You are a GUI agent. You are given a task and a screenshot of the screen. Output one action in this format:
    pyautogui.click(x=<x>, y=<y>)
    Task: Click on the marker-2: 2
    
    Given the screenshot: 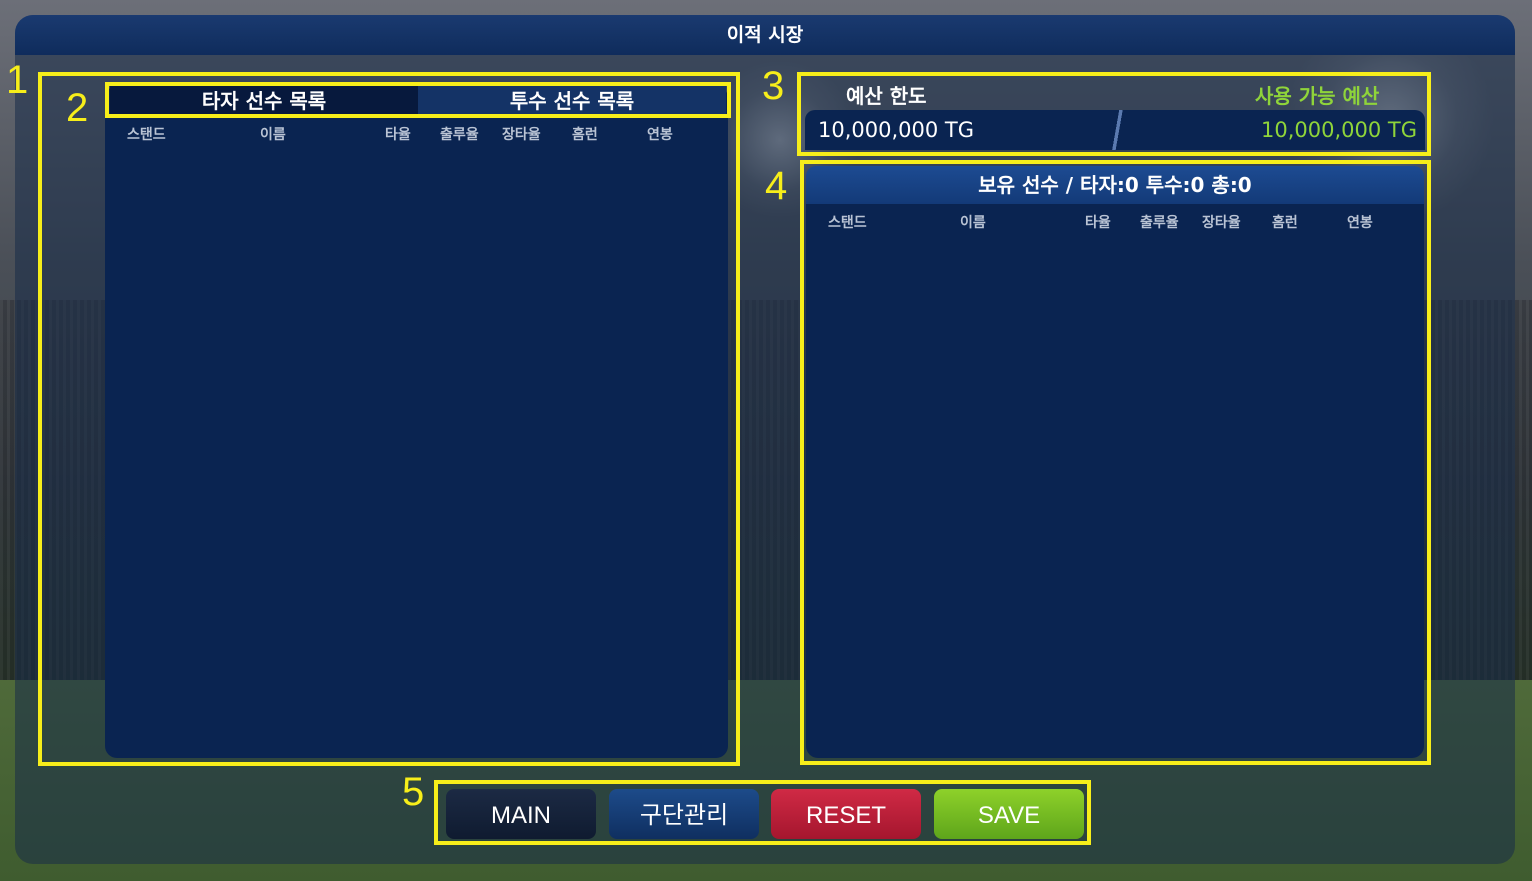 What is the action you would take?
    pyautogui.click(x=77, y=108)
    